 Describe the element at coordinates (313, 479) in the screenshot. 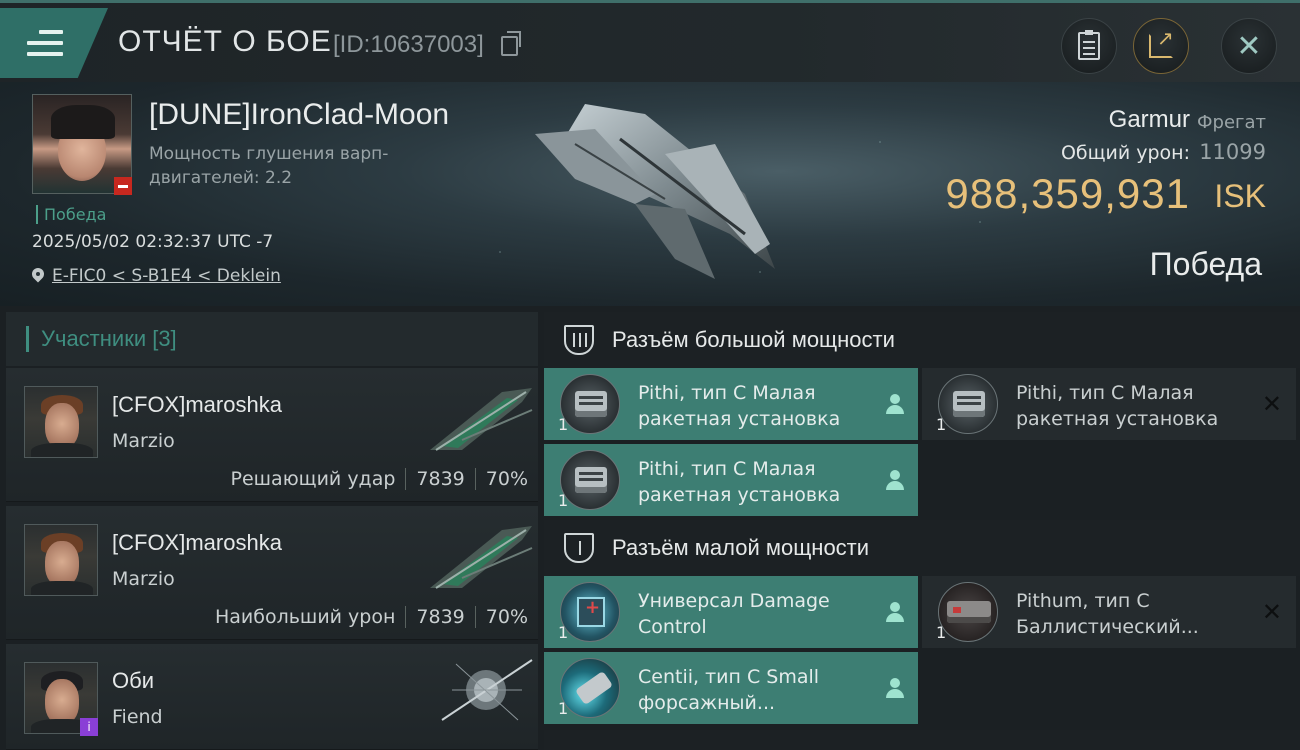

I see `participant-role: Решающий удар` at that location.